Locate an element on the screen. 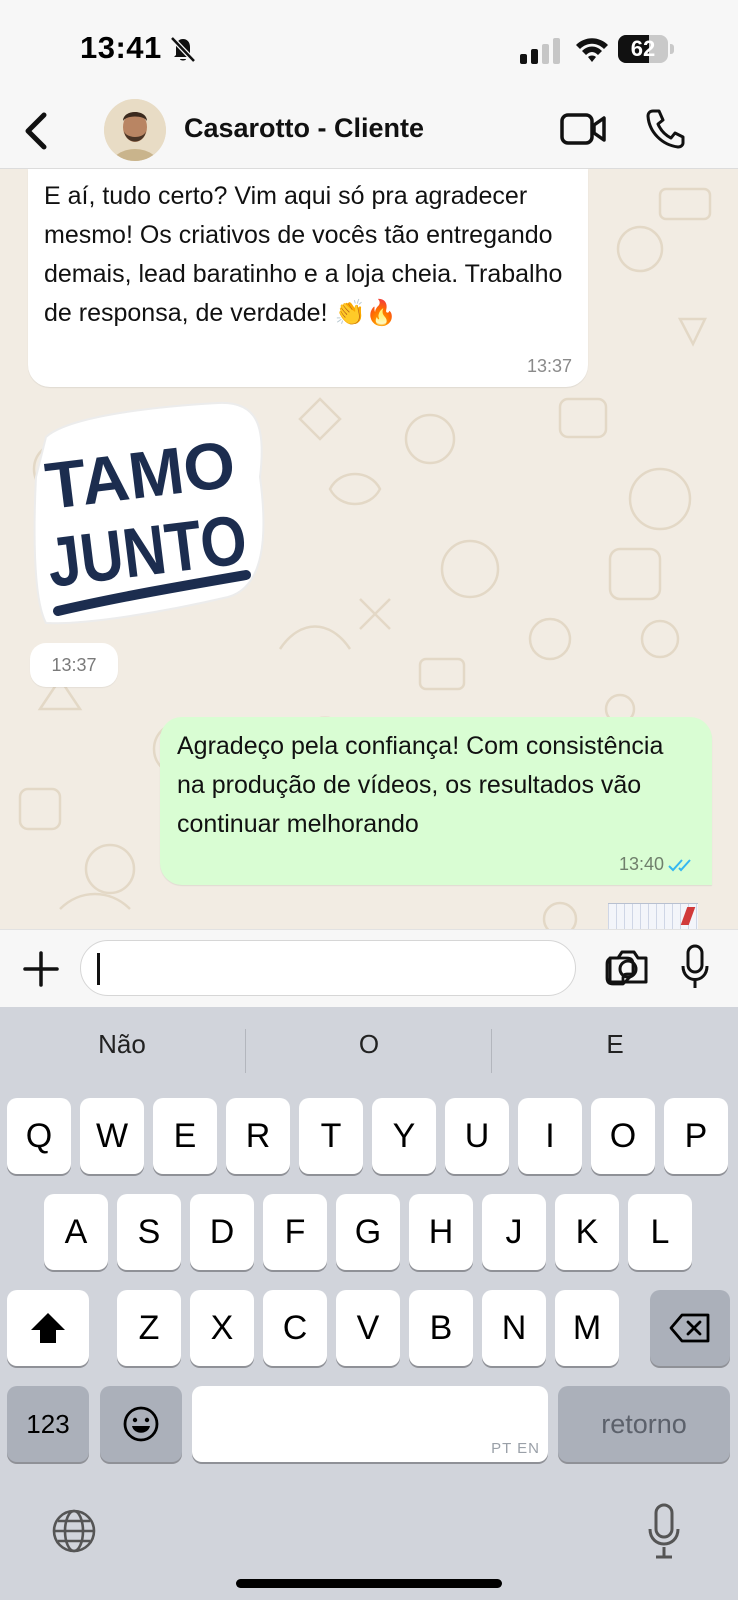  space-key: PT EN is located at coordinates (370, 1424).